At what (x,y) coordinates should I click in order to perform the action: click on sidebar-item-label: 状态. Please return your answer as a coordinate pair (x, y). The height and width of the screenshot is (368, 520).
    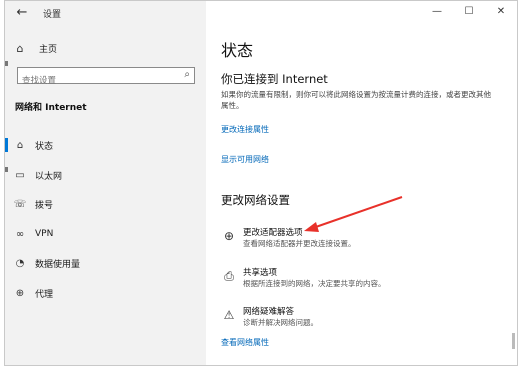
    Looking at the image, I should click on (44, 147).